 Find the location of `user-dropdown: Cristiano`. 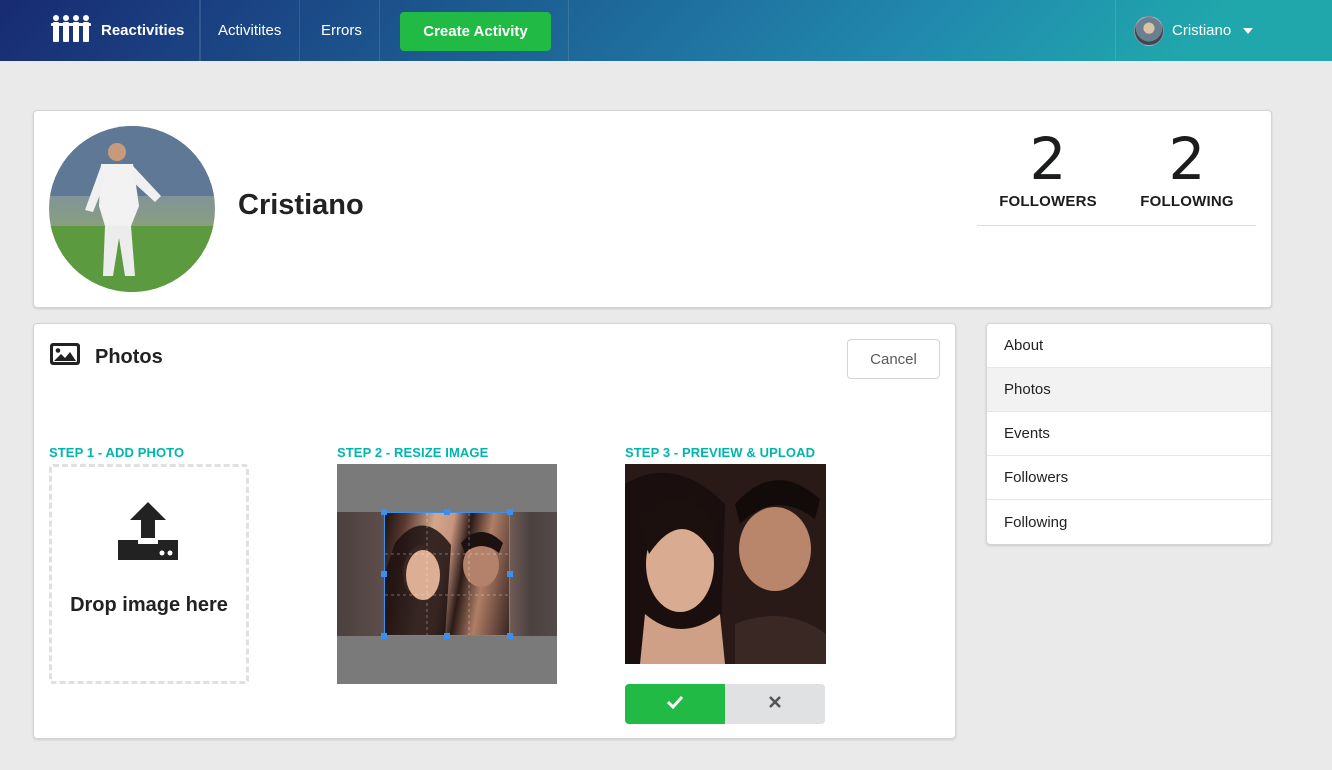

user-dropdown: Cristiano is located at coordinates (1193, 30).